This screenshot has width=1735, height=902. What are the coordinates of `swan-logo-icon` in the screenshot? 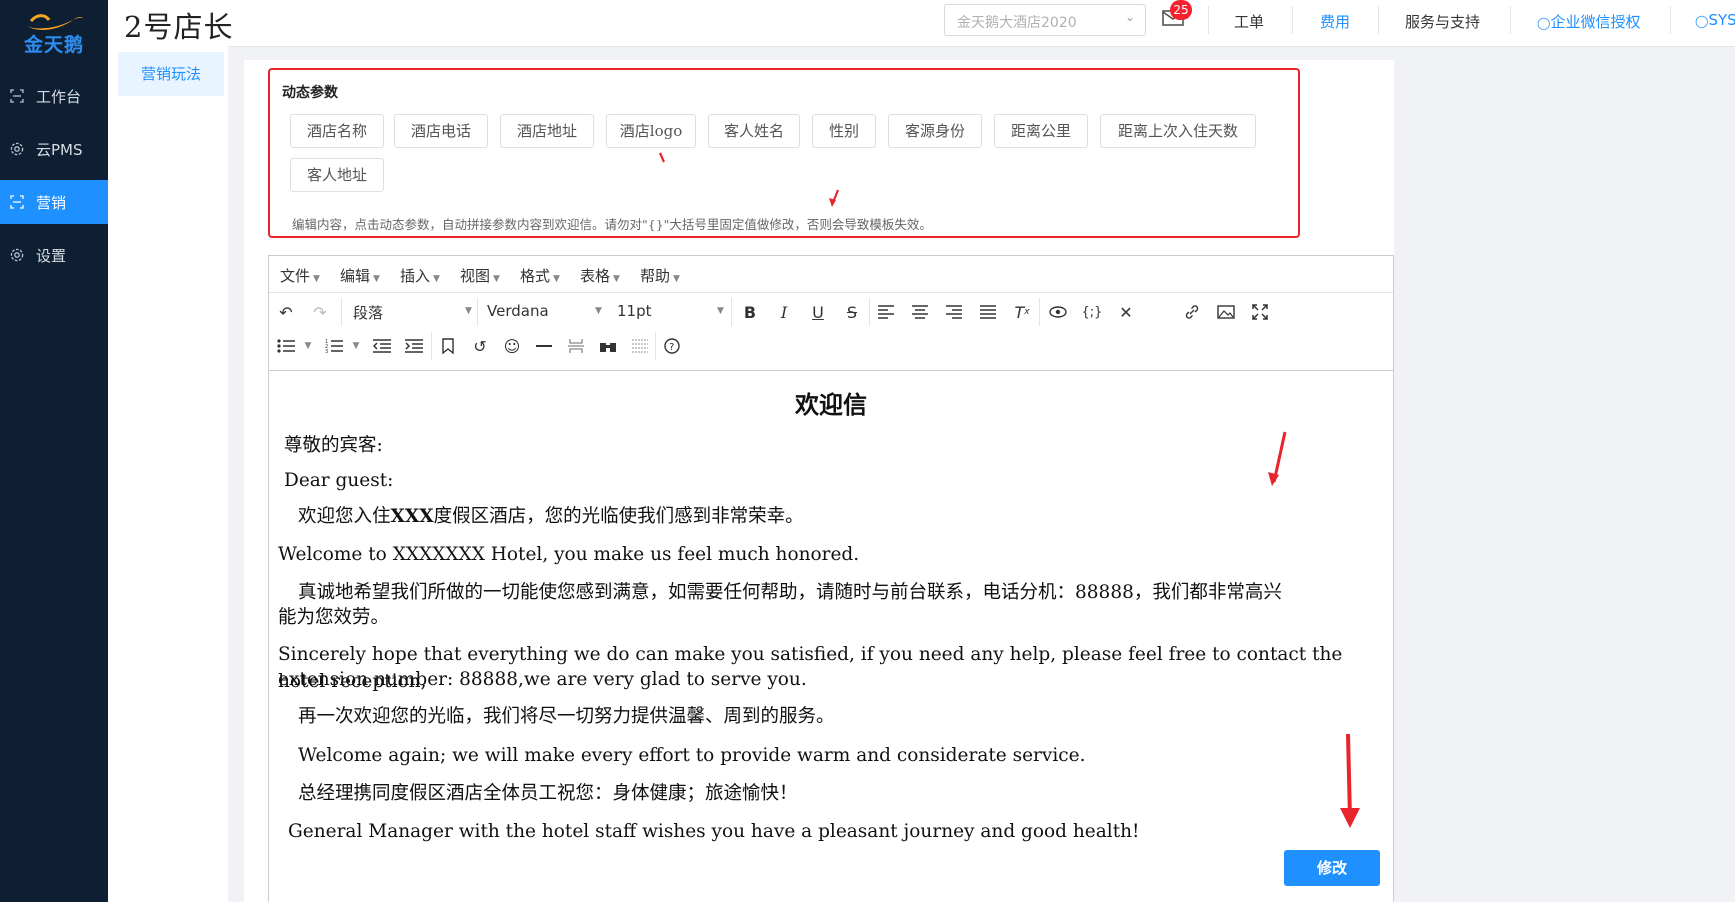 It's located at (55, 21).